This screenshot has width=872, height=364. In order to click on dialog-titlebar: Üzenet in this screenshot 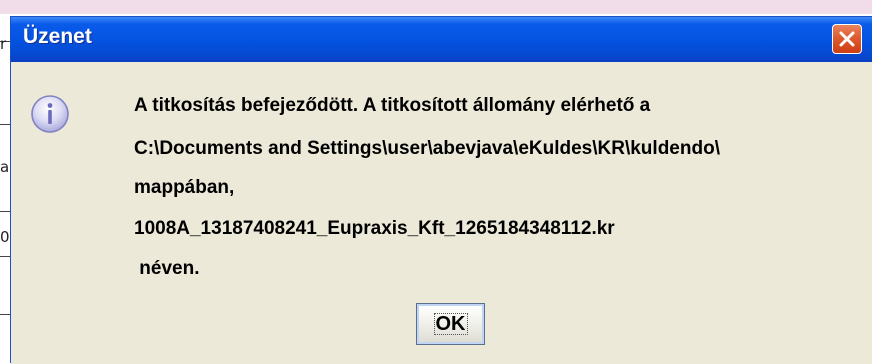, I will do `click(441, 39)`.